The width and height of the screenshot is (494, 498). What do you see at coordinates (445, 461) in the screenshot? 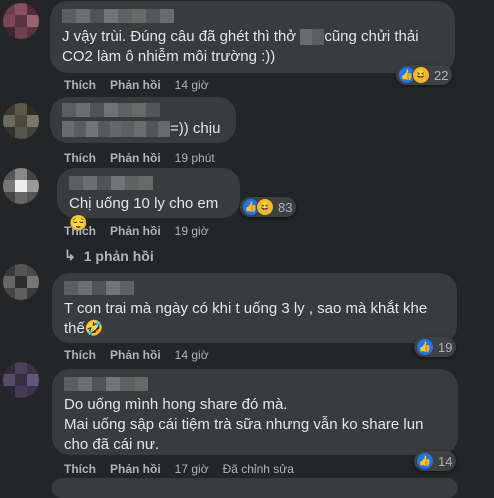
I see `reaction-count: 14` at bounding box center [445, 461].